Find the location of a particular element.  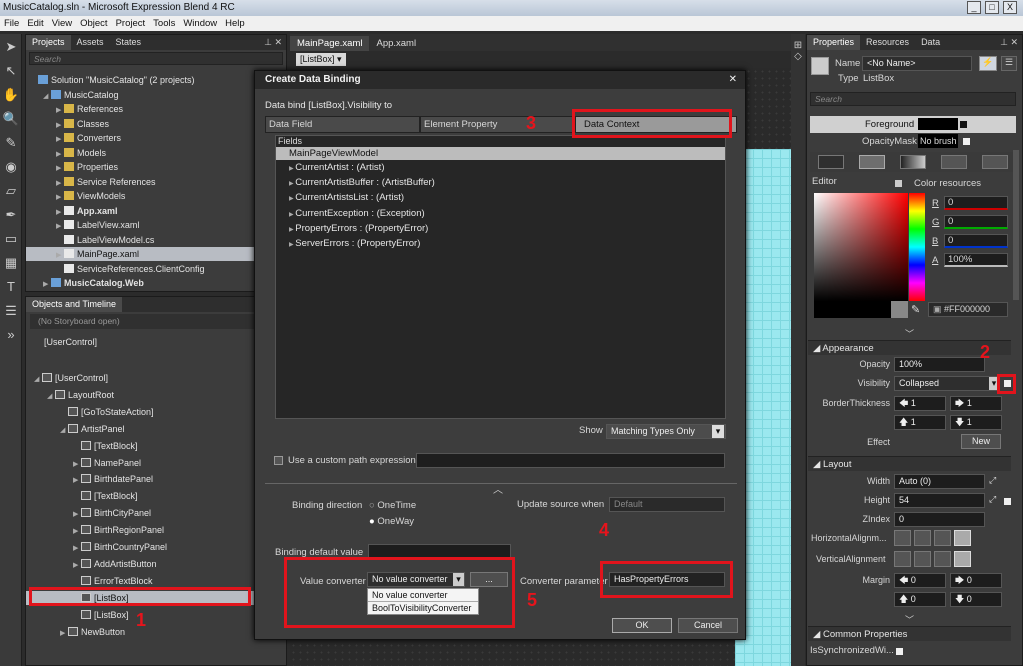

border-left-input: 🡄 1 is located at coordinates (920, 403).